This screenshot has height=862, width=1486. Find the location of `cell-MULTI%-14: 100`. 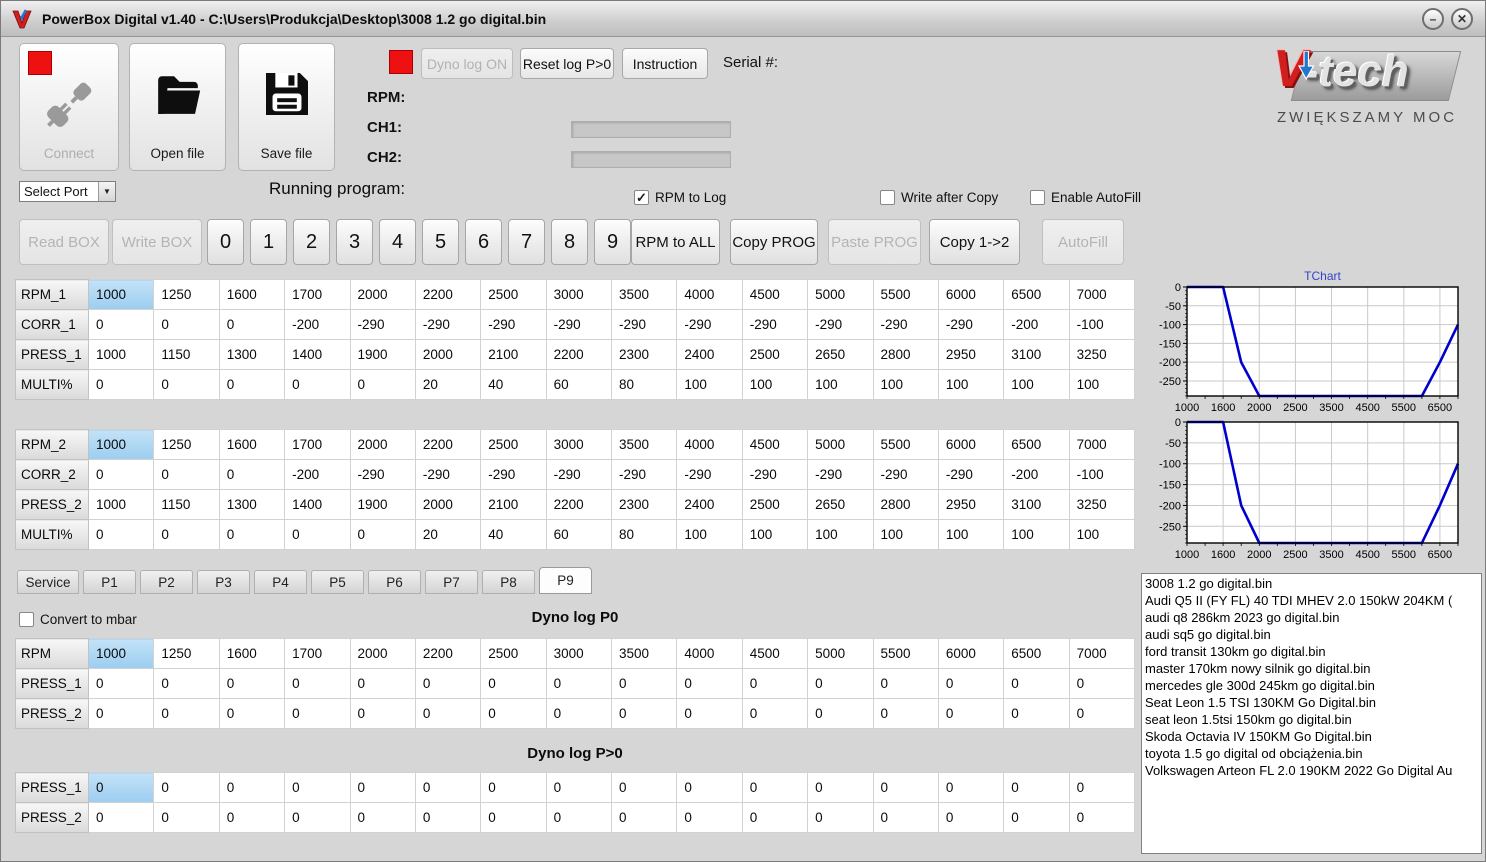

cell-MULTI%-14: 100 is located at coordinates (1036, 384).